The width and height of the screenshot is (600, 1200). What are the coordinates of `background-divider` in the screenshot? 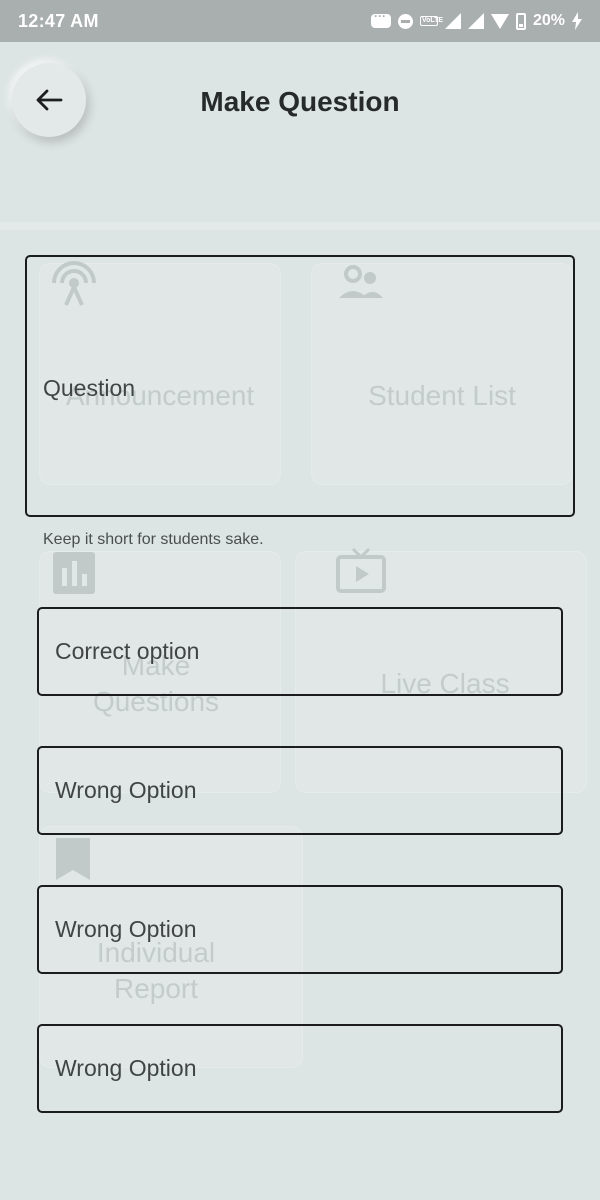 It's located at (300, 226).